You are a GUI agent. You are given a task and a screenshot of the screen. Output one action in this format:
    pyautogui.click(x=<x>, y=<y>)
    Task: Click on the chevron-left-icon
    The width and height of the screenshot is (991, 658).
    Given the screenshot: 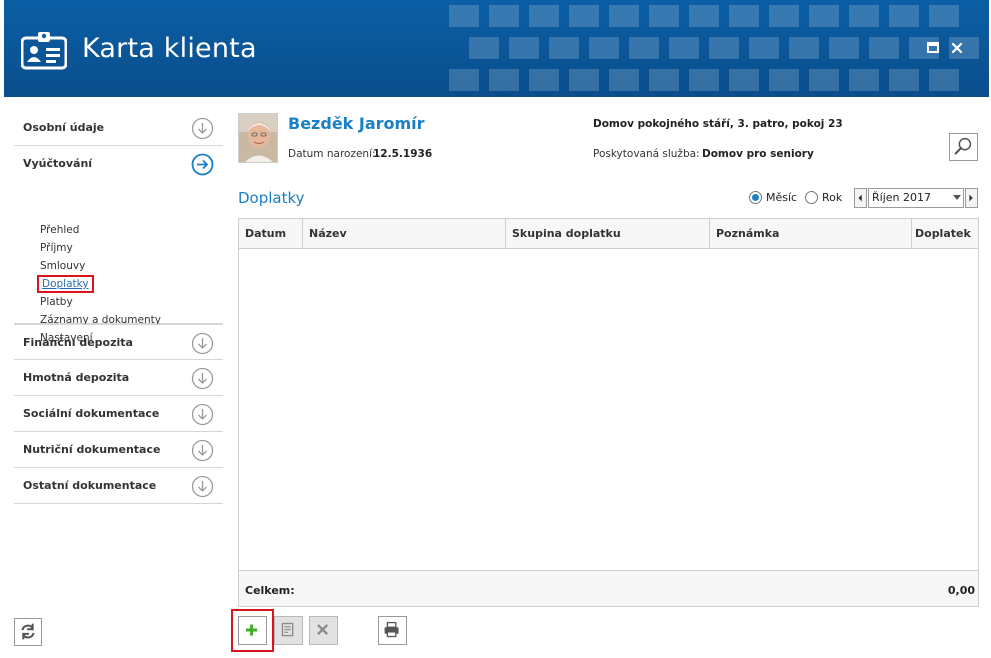 What is the action you would take?
    pyautogui.click(x=860, y=198)
    